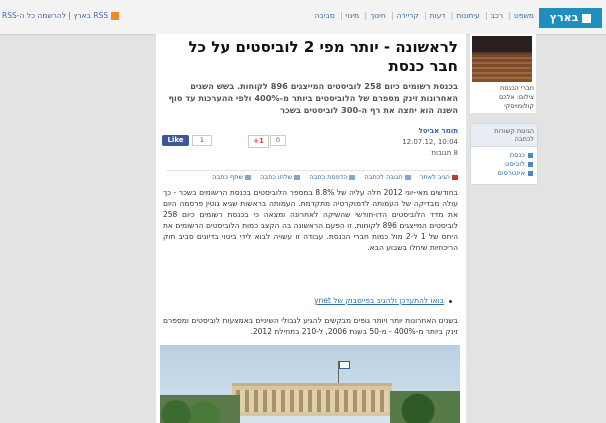  What do you see at coordinates (344, 365) in the screenshot?
I see `flag-icon` at bounding box center [344, 365].